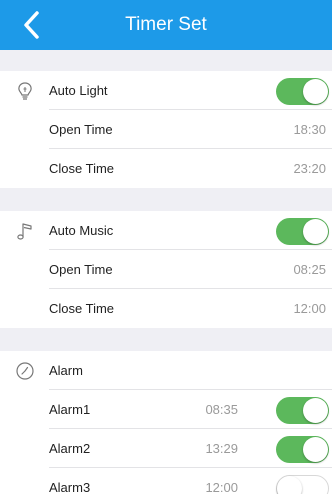 The height and width of the screenshot is (494, 332). Describe the element at coordinates (70, 448) in the screenshot. I see `alarm2-label: Alarm2` at that location.